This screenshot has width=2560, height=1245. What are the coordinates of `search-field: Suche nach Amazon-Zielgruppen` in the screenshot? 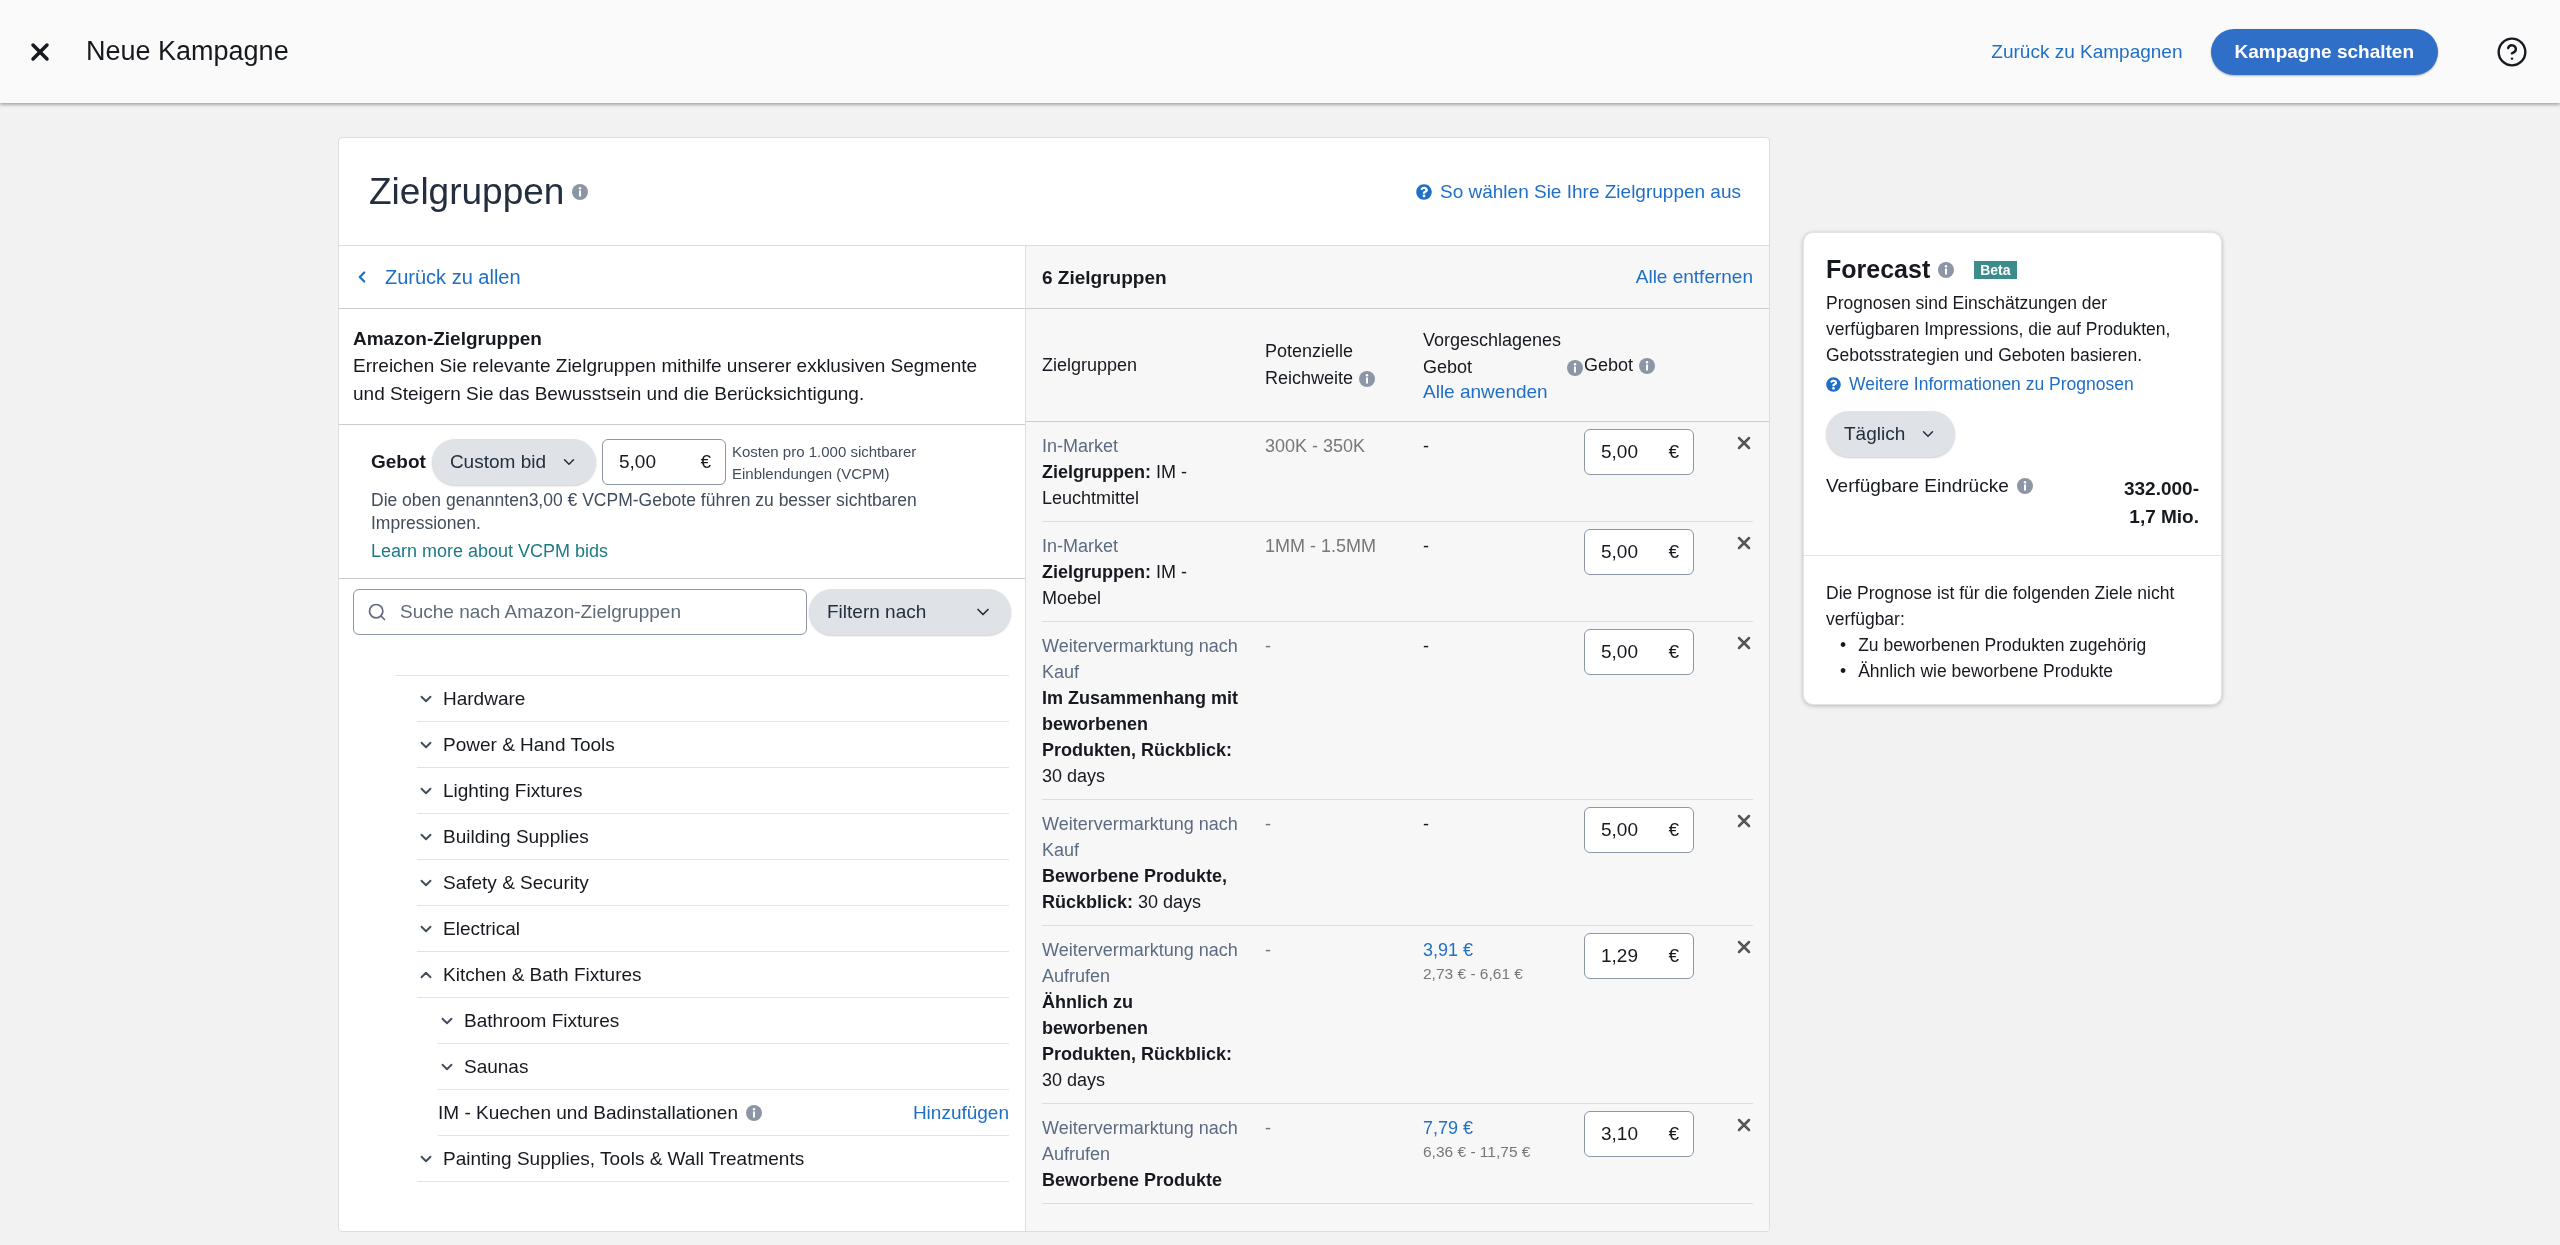 It's located at (580, 612).